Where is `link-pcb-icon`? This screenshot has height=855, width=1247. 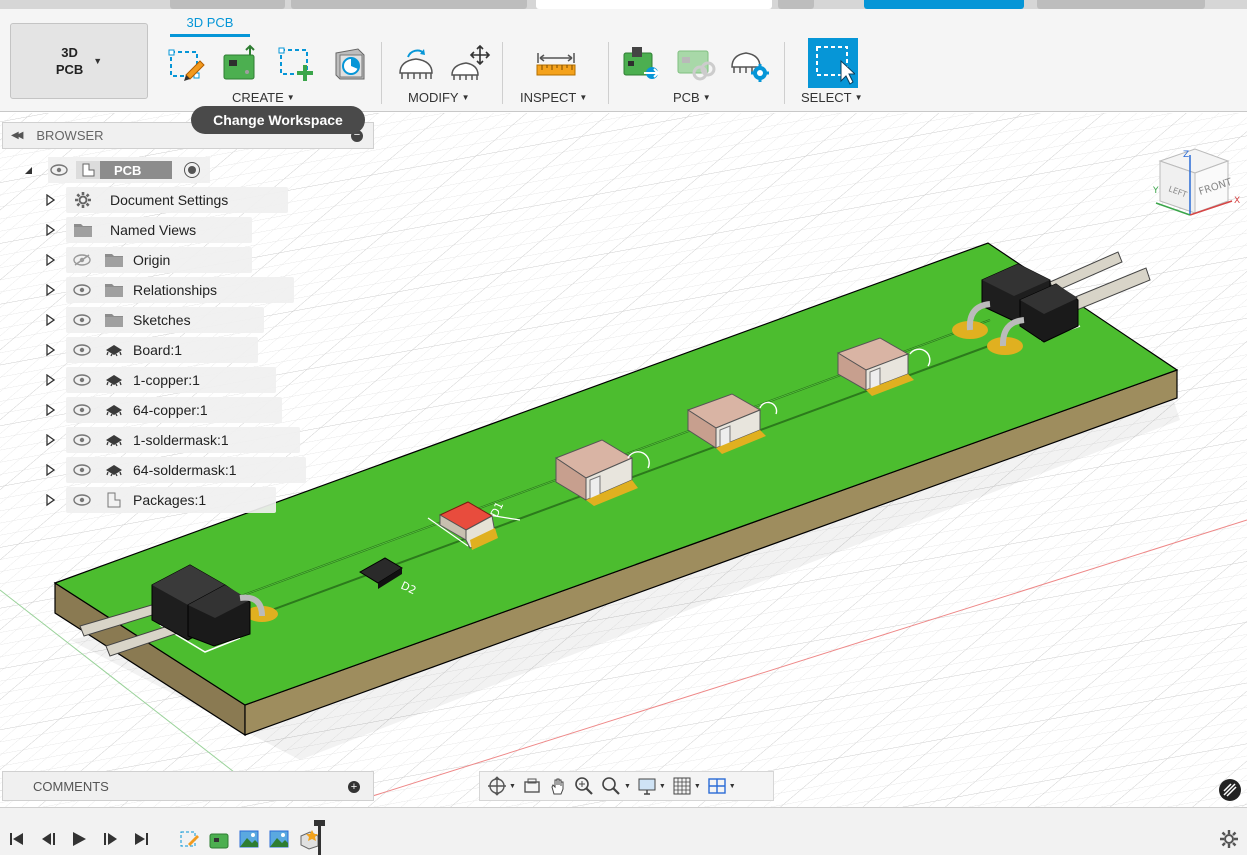
link-pcb-icon is located at coordinates (696, 63).